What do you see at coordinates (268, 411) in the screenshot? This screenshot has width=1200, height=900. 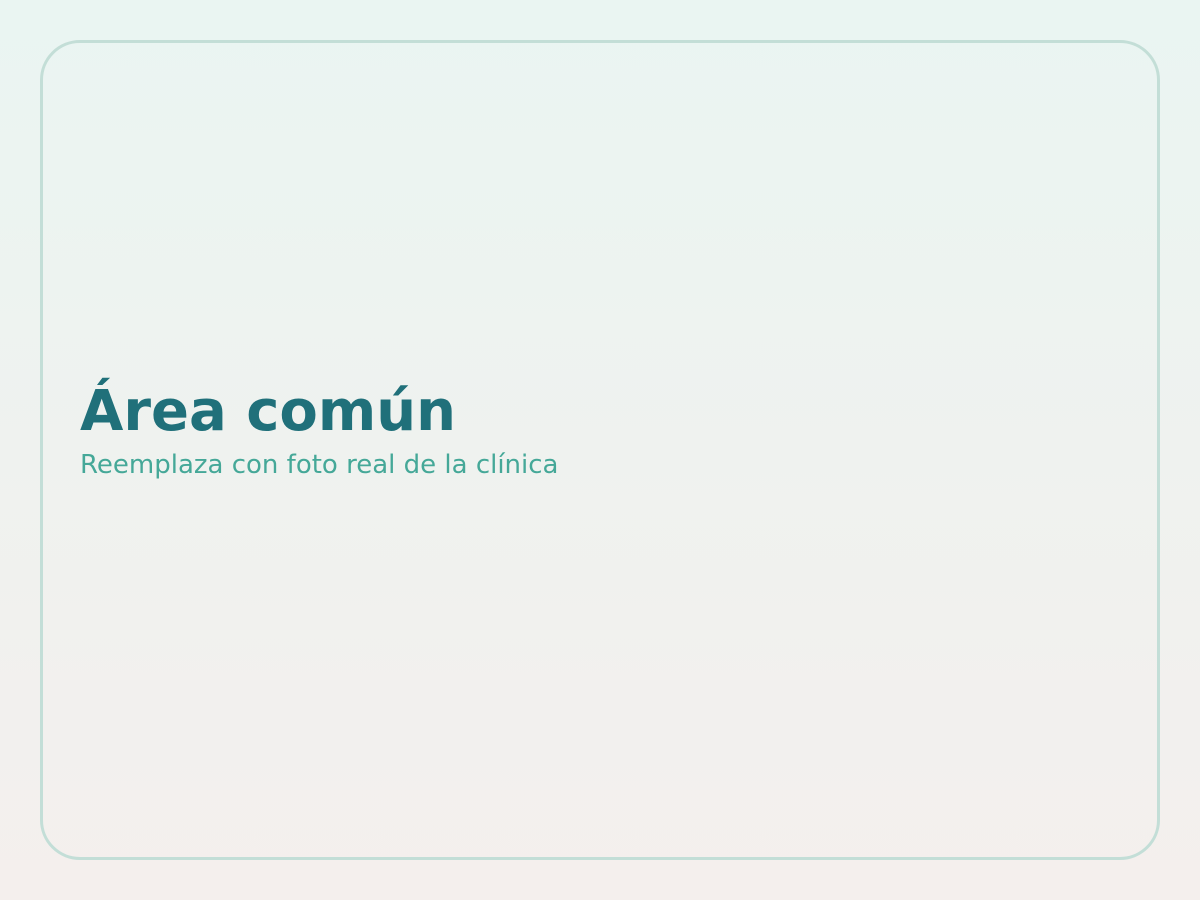 I see `placeholder-title: Área común` at bounding box center [268, 411].